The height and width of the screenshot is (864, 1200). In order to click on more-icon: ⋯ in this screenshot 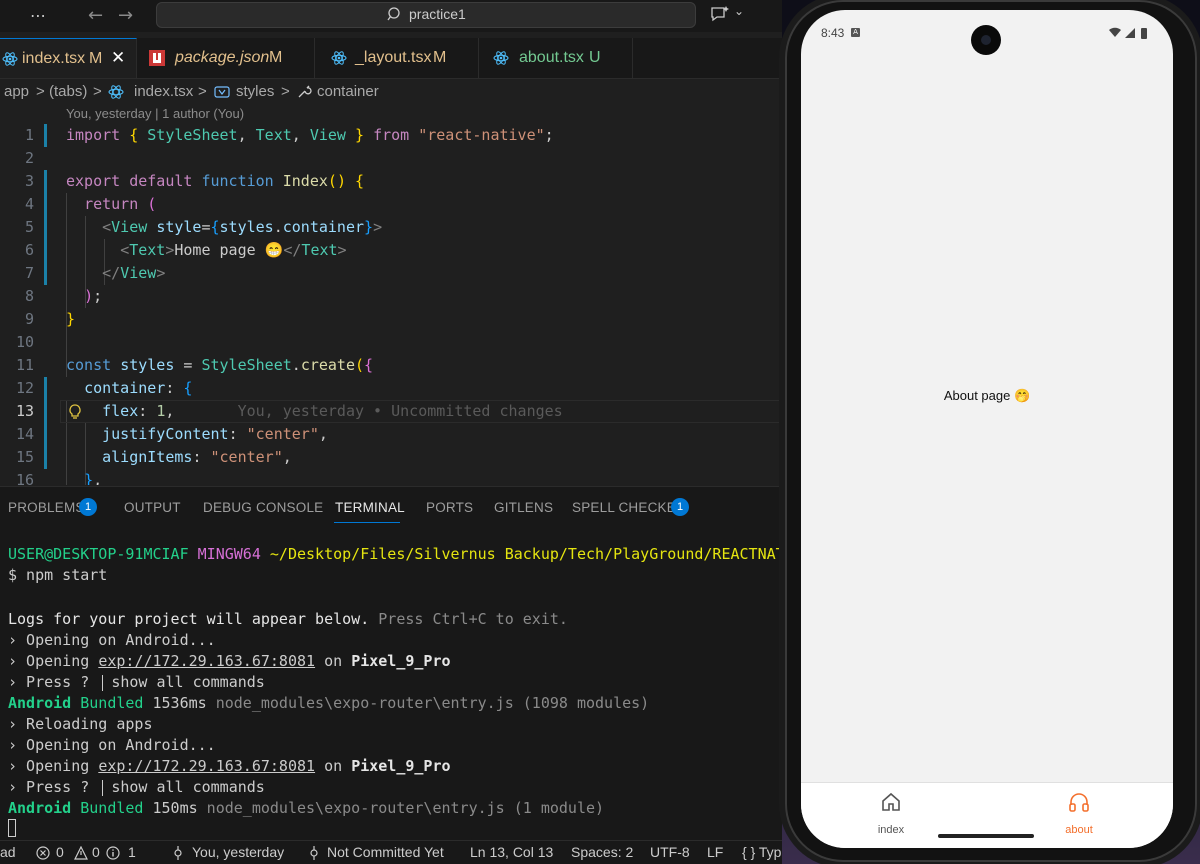, I will do `click(38, 15)`.